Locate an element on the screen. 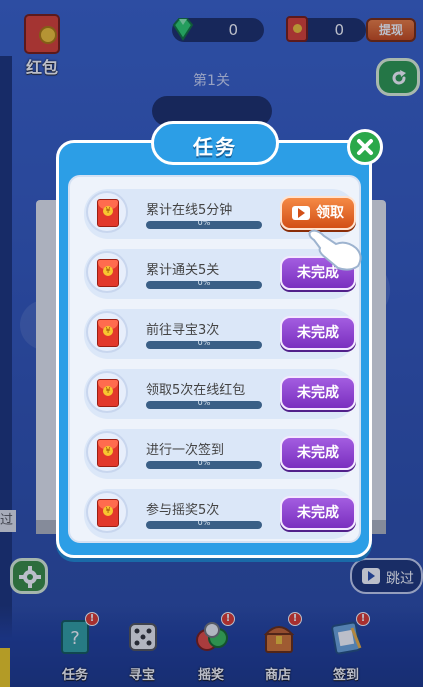 The image size is (423, 687). task-row: 参与摇奖5次 0% 未完成 is located at coordinates (220, 514).